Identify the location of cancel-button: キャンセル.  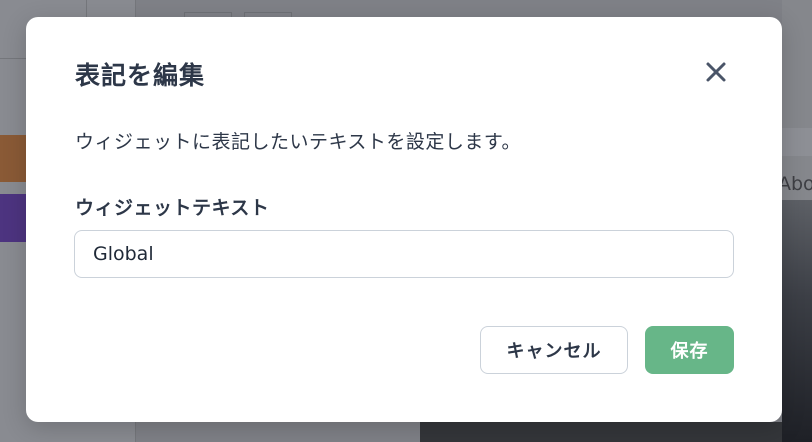
(554, 350).